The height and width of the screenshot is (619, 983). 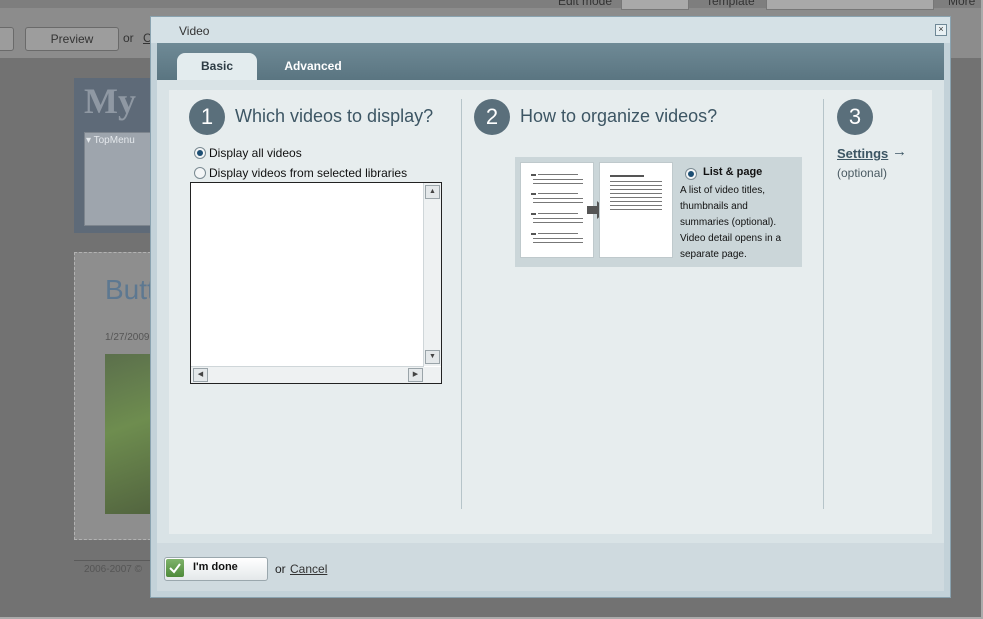 I want to click on tab-advanced: Advanced, so click(x=313, y=66).